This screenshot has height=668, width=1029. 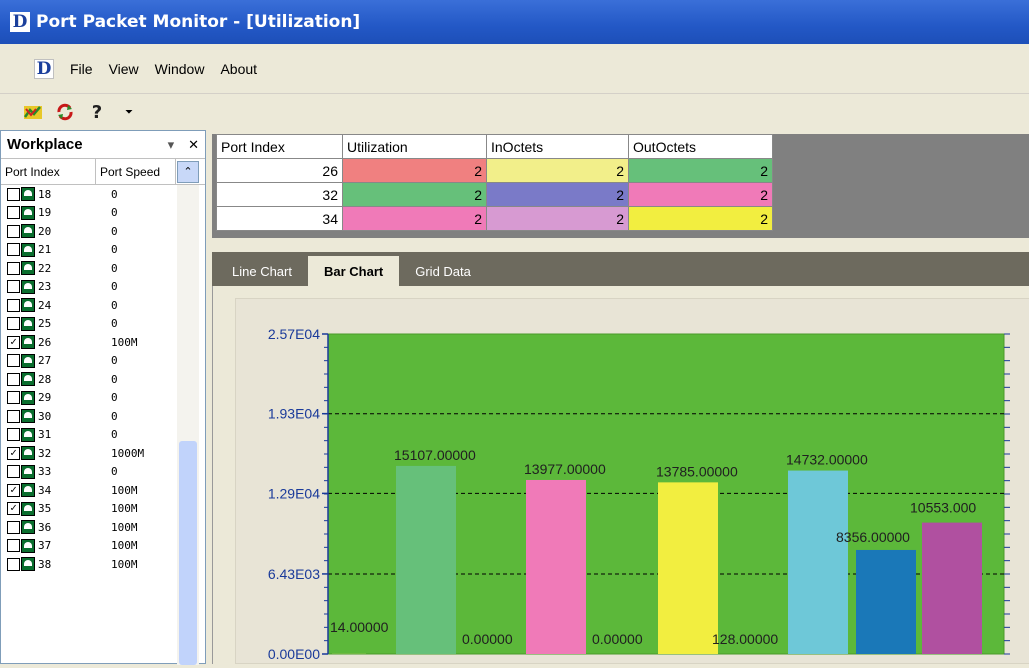 I want to click on table-row: 34 2 2 2, so click(x=495, y=219).